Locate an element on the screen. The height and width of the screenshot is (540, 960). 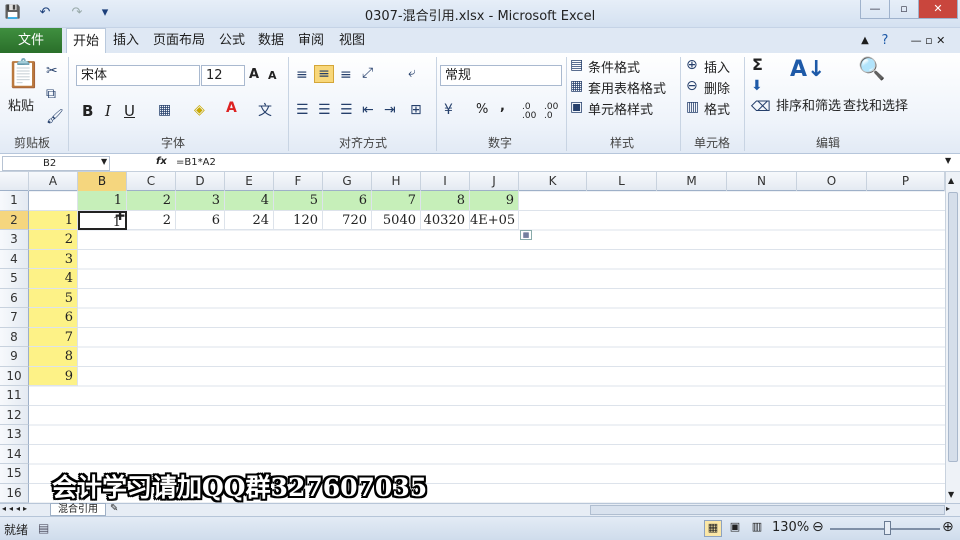
cell-a10: 9 is located at coordinates (53, 376).